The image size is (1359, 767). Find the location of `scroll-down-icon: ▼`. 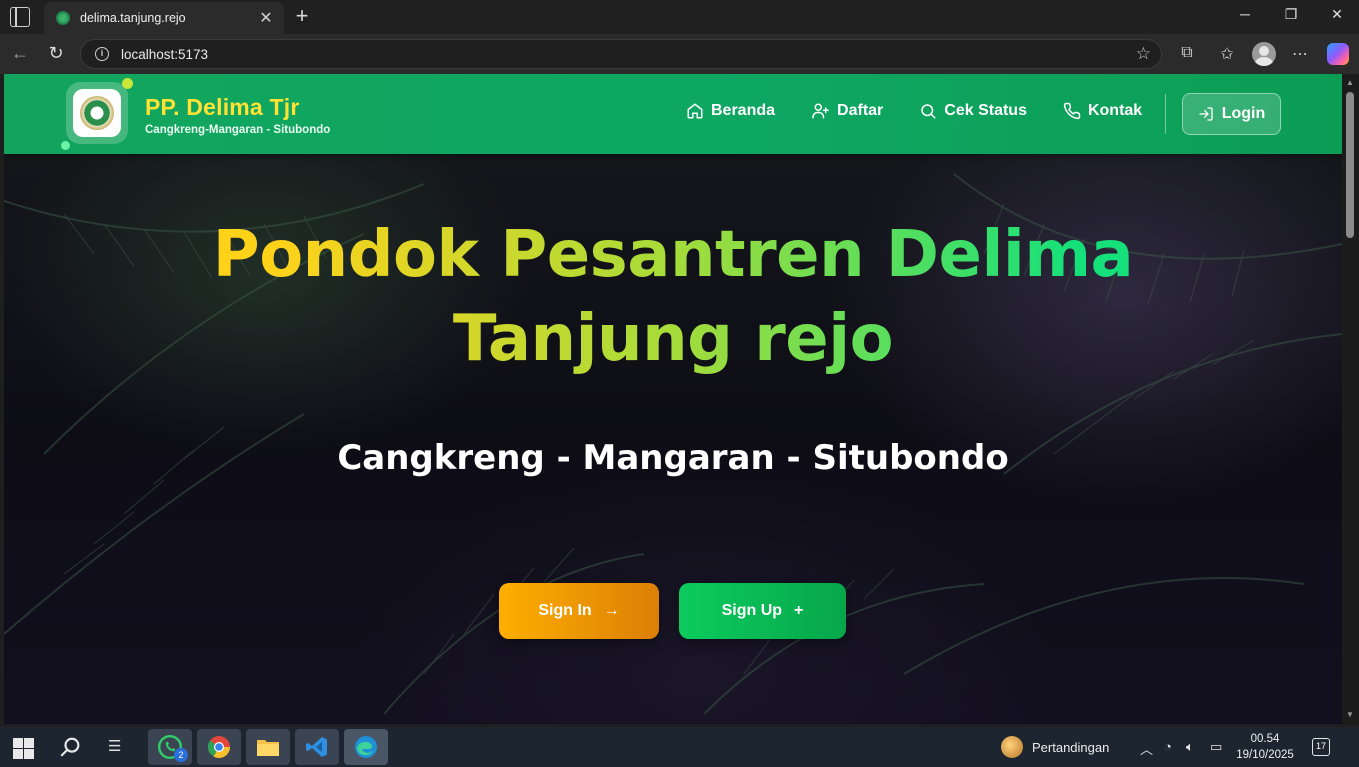

scroll-down-icon: ▼ is located at coordinates (1350, 714).